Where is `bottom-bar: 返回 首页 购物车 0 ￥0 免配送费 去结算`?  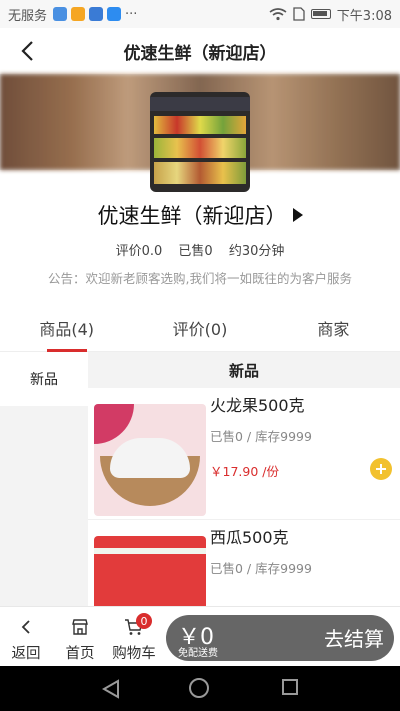
bottom-bar: 返回 首页 购物车 0 ￥0 免配送费 去结算 is located at coordinates (200, 636).